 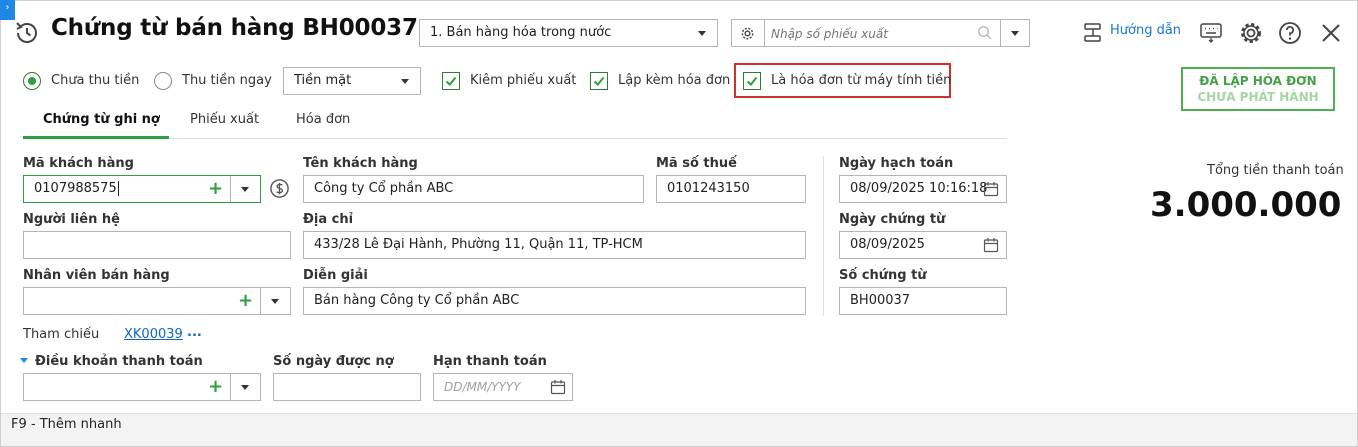 What do you see at coordinates (892, 219) in the screenshot?
I see `voucher-date-label: Ngày chứng từ` at bounding box center [892, 219].